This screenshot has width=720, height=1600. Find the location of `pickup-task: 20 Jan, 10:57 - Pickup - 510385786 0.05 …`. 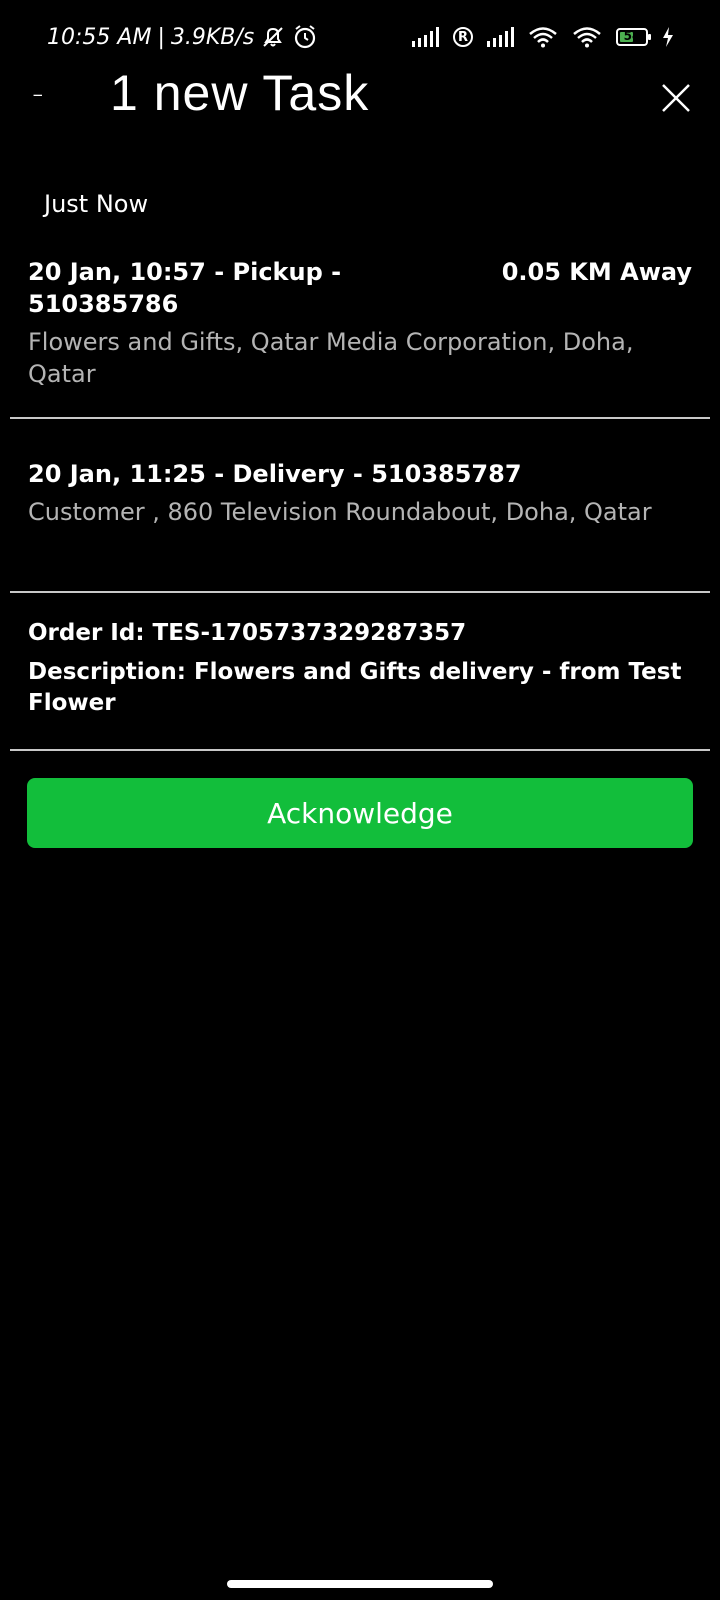

pickup-task: 20 Jan, 10:57 - Pickup - 510385786 0.05 … is located at coordinates (360, 323).